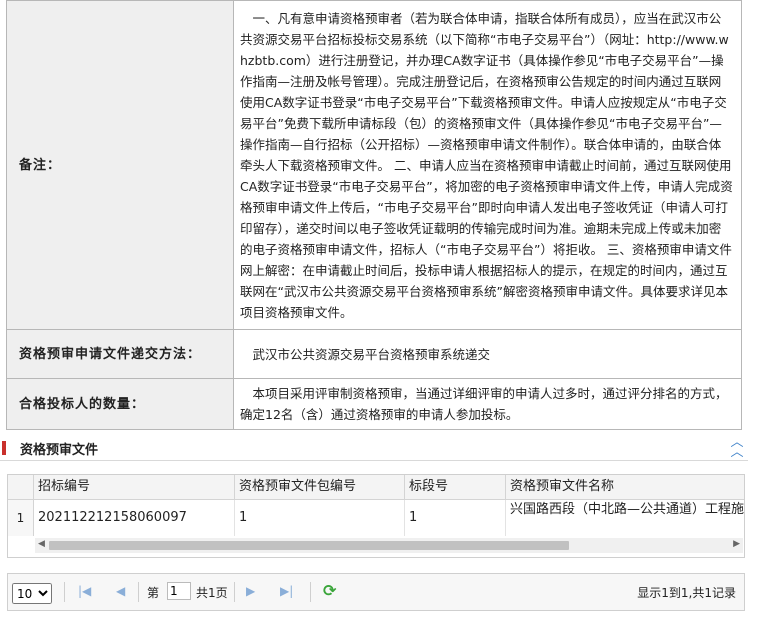 This screenshot has width=759, height=627. I want to click on record-status: 显示1到1,共1记录, so click(686, 593).